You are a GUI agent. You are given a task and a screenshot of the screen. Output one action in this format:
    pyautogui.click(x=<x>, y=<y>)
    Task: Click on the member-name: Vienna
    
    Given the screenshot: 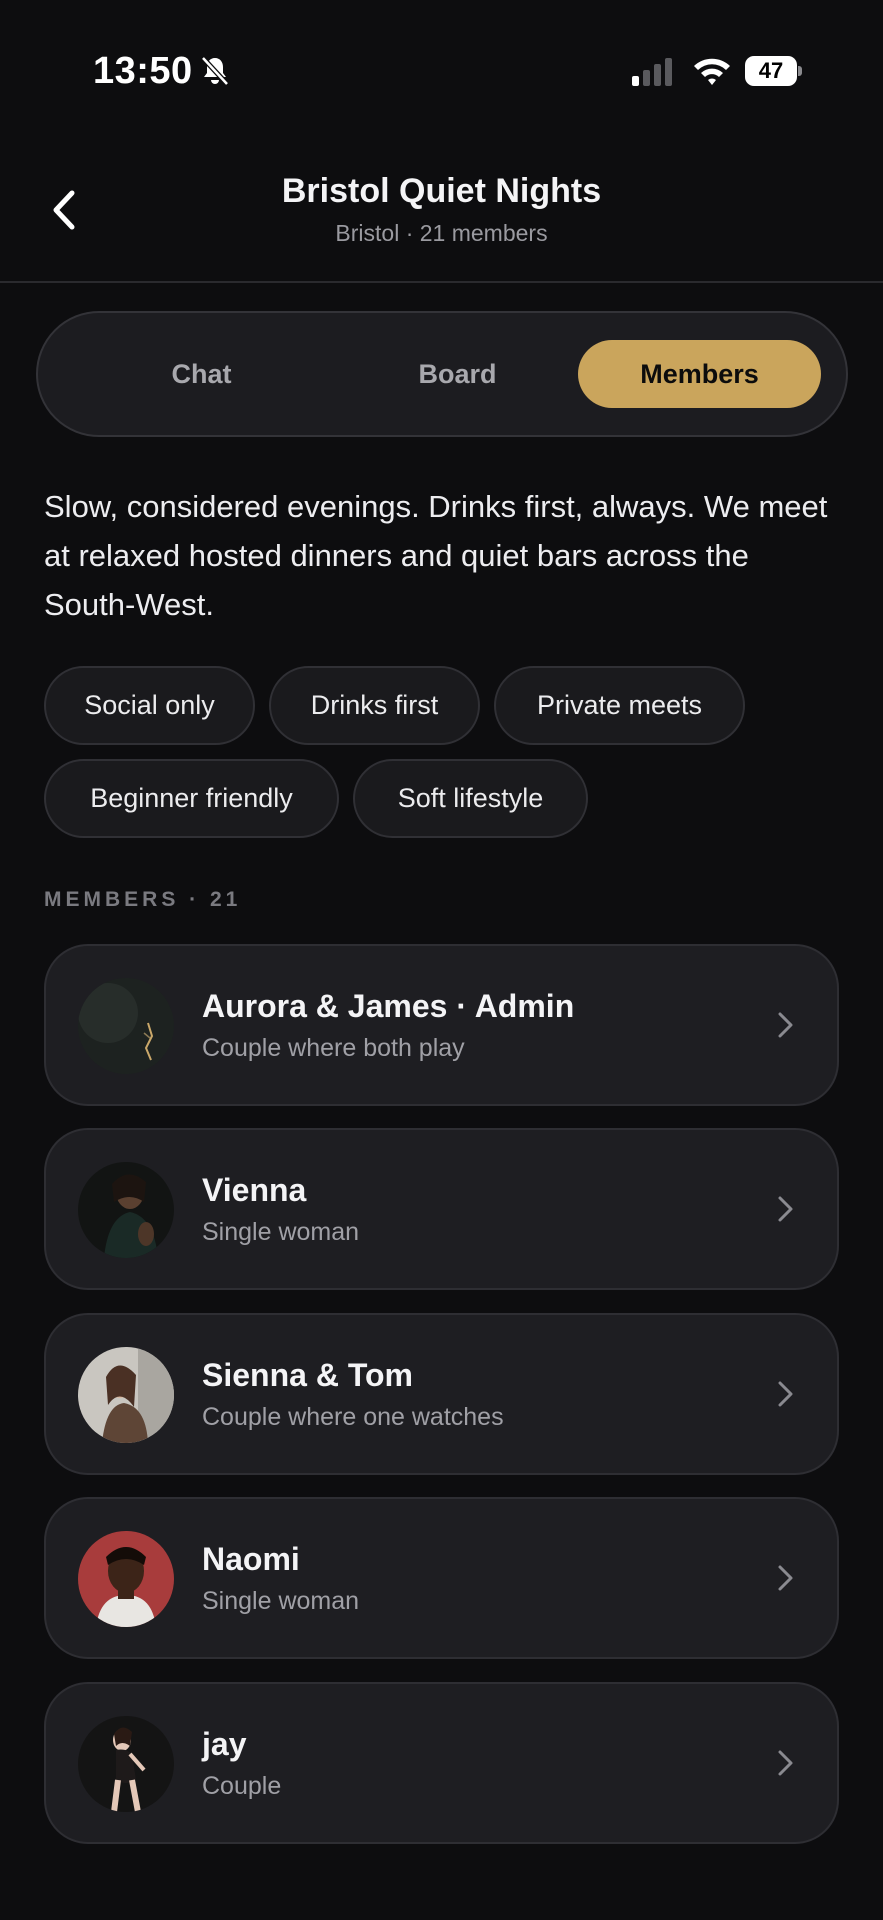 What is the action you would take?
    pyautogui.click(x=254, y=1190)
    